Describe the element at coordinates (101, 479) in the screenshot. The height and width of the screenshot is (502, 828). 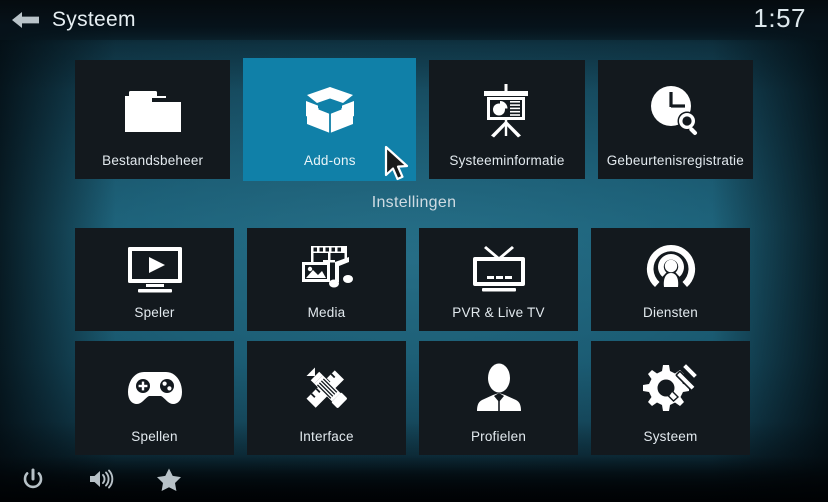
I see `volume-icon` at that location.